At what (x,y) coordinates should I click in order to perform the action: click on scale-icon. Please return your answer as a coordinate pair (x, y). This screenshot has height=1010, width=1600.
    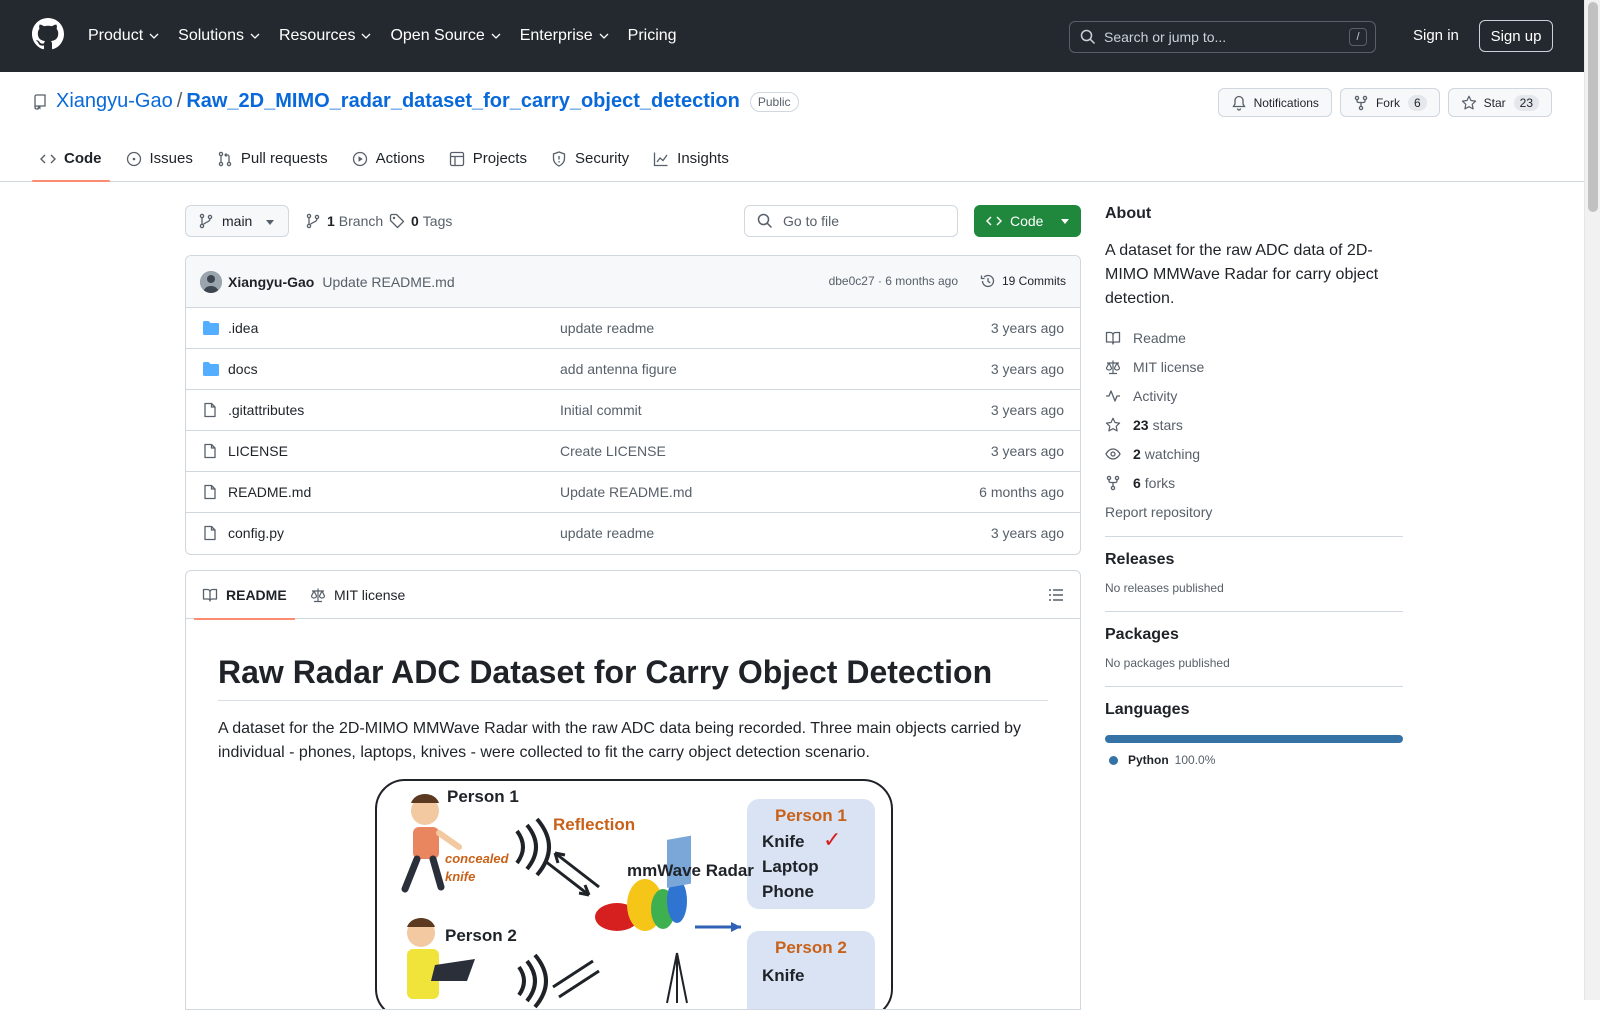
    Looking at the image, I should click on (318, 595).